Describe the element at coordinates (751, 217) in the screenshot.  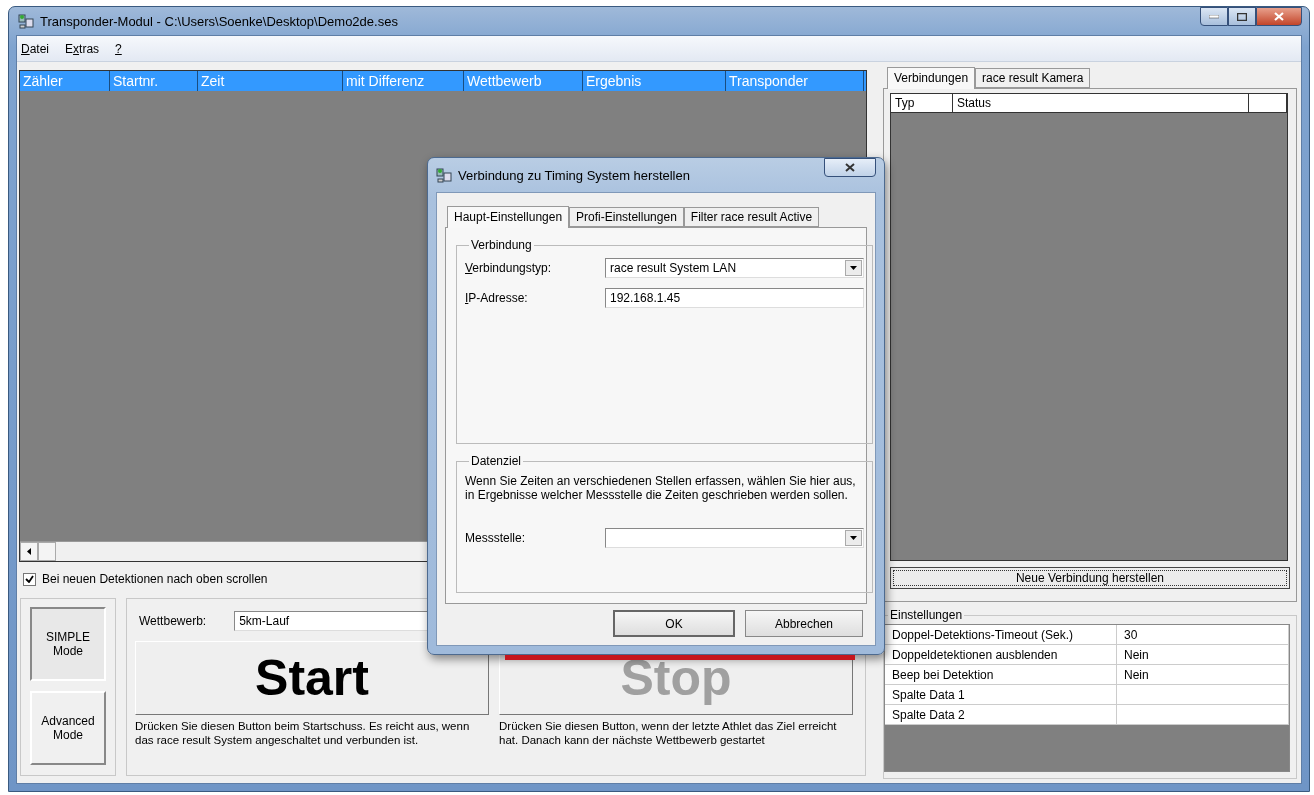
I see `tab: Filter race result Active` at that location.